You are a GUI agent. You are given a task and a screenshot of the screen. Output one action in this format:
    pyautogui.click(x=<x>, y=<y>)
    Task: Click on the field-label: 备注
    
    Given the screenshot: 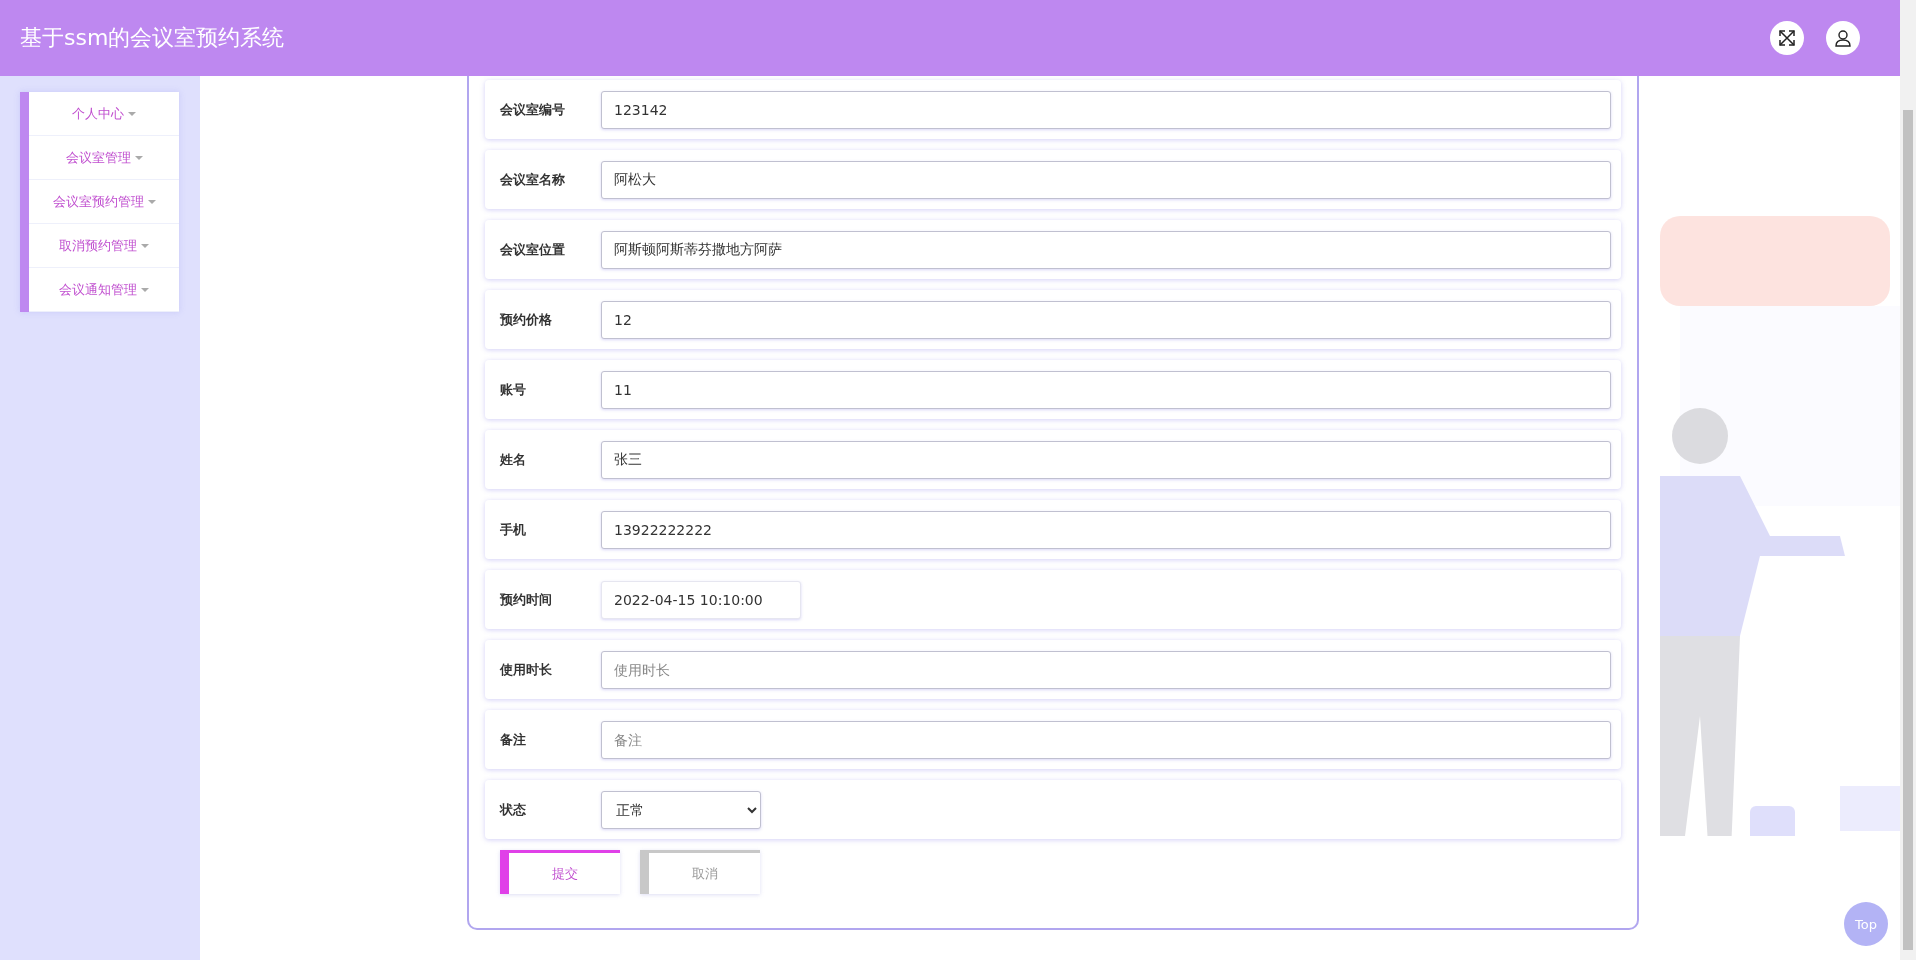 What is the action you would take?
    pyautogui.click(x=513, y=739)
    